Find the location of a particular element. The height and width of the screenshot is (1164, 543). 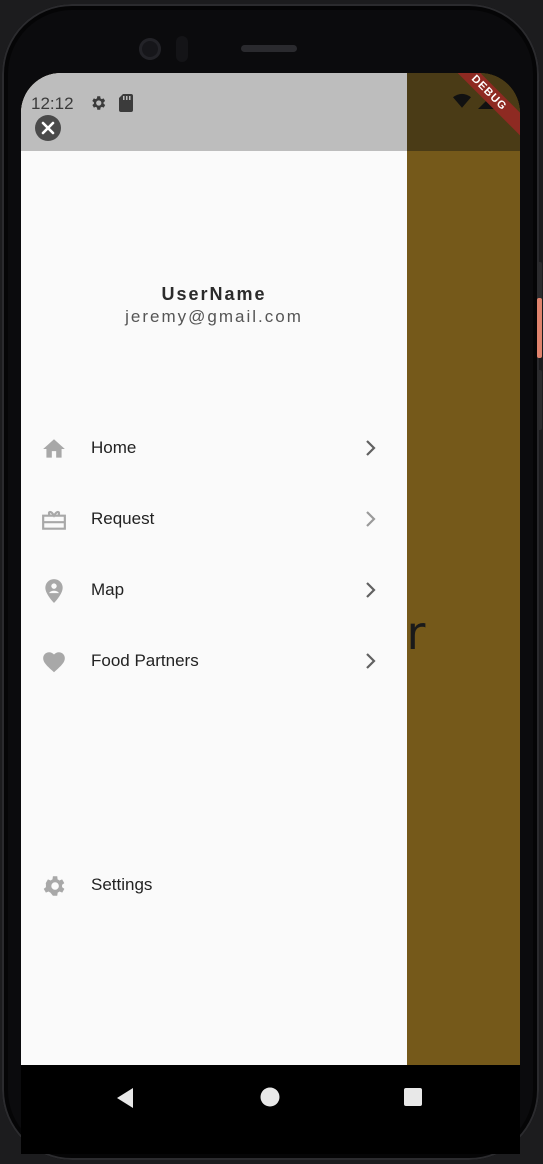

person-pin-icon is located at coordinates (54, 591).